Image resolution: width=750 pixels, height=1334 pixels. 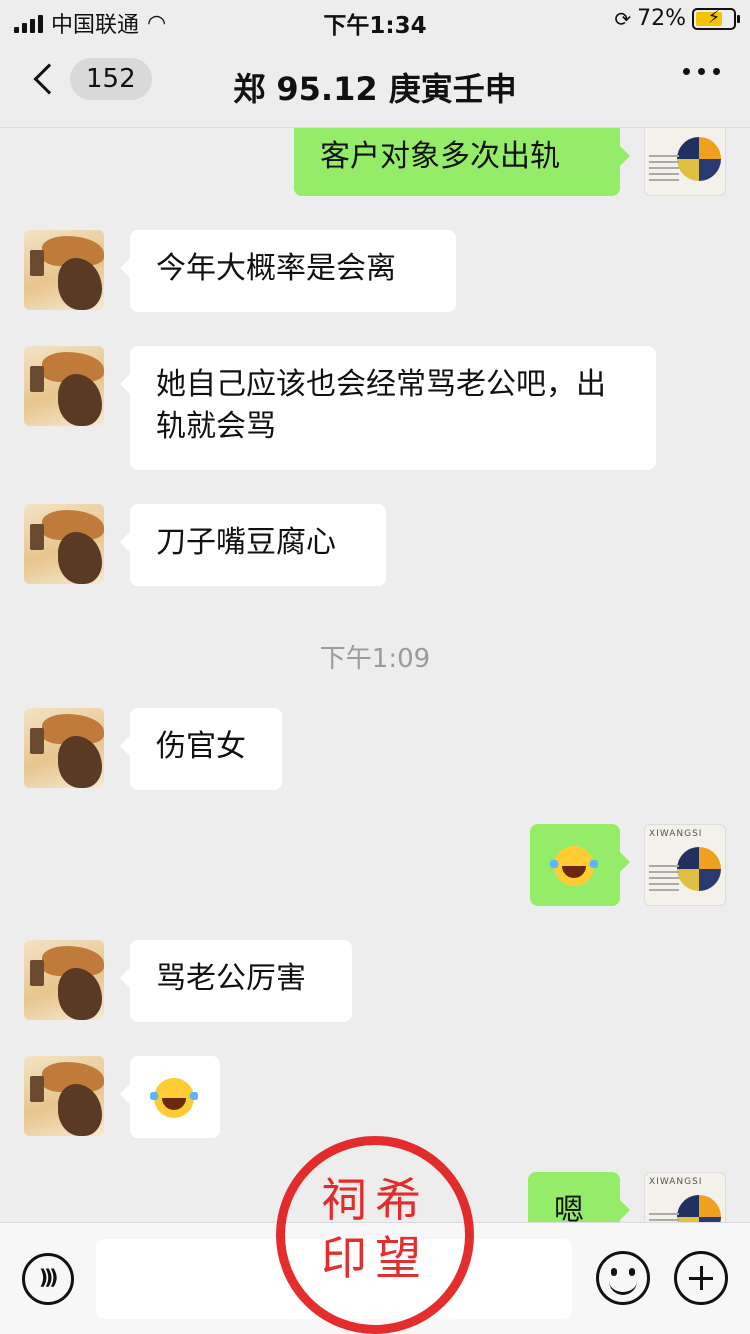 What do you see at coordinates (569, 1207) in the screenshot?
I see `message-text: 嗯` at bounding box center [569, 1207].